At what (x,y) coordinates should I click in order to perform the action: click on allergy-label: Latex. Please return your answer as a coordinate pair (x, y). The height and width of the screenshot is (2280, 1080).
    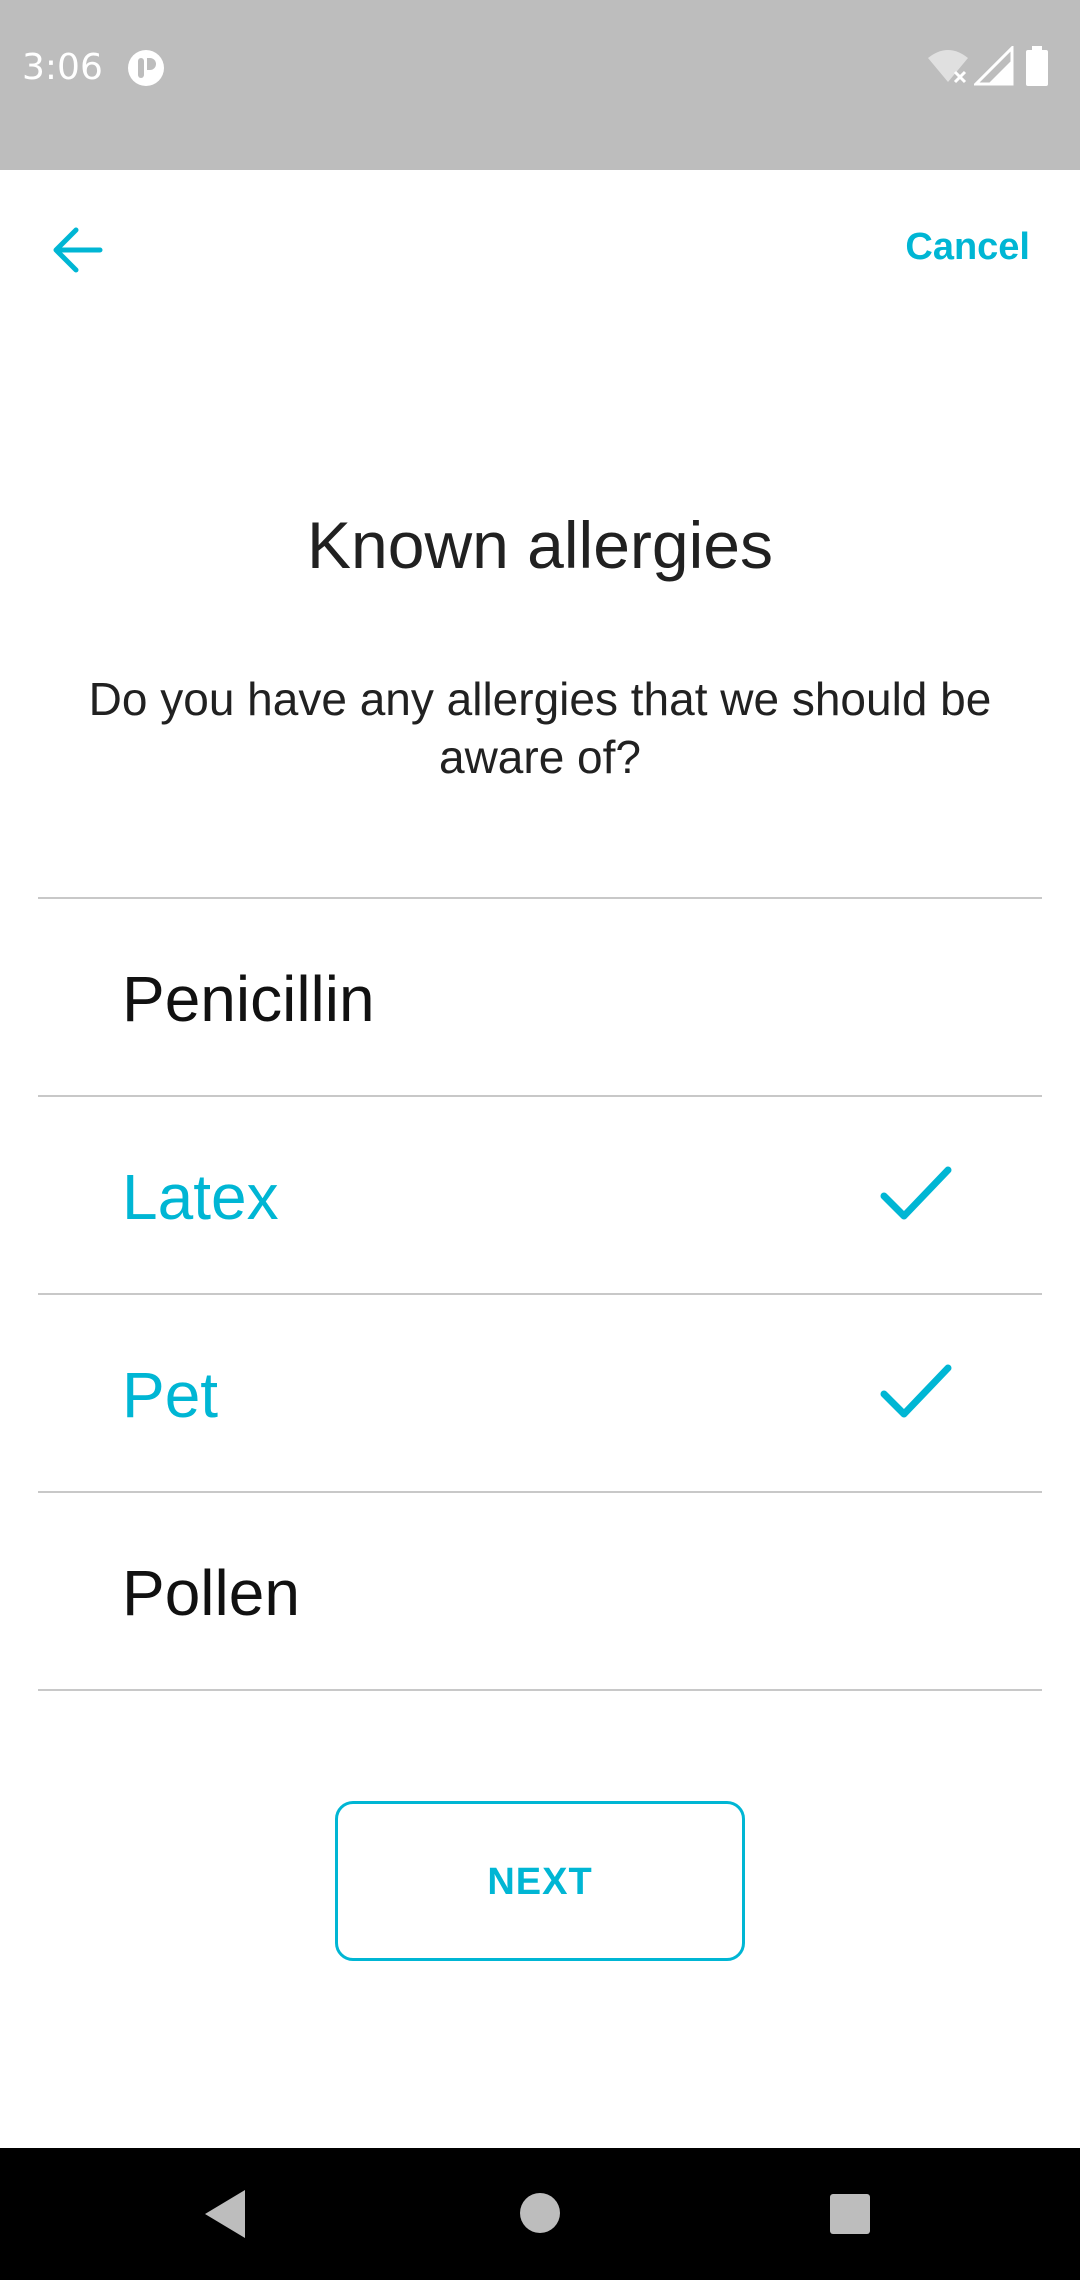
    Looking at the image, I should click on (200, 1197).